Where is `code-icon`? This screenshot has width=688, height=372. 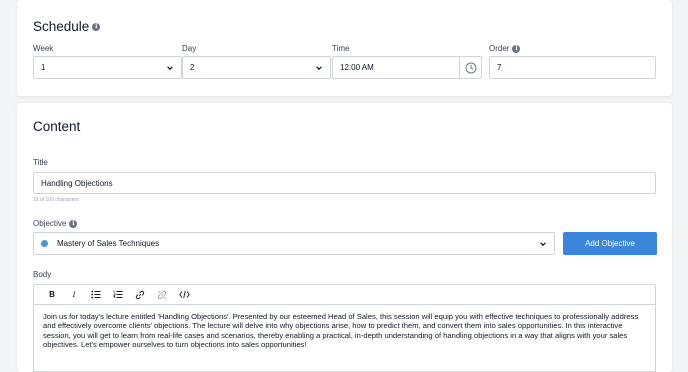
code-icon is located at coordinates (184, 294).